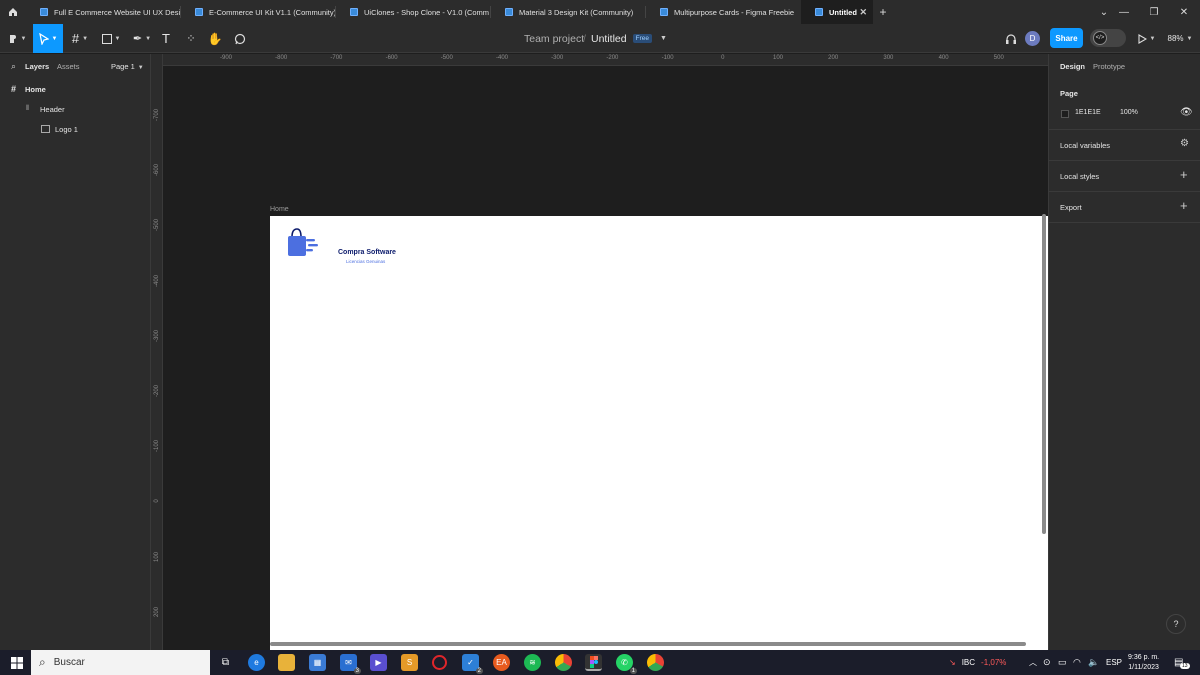 This screenshot has height=675, width=1200. Describe the element at coordinates (225, 662) in the screenshot. I see `task-view-icon: ⧉` at that location.